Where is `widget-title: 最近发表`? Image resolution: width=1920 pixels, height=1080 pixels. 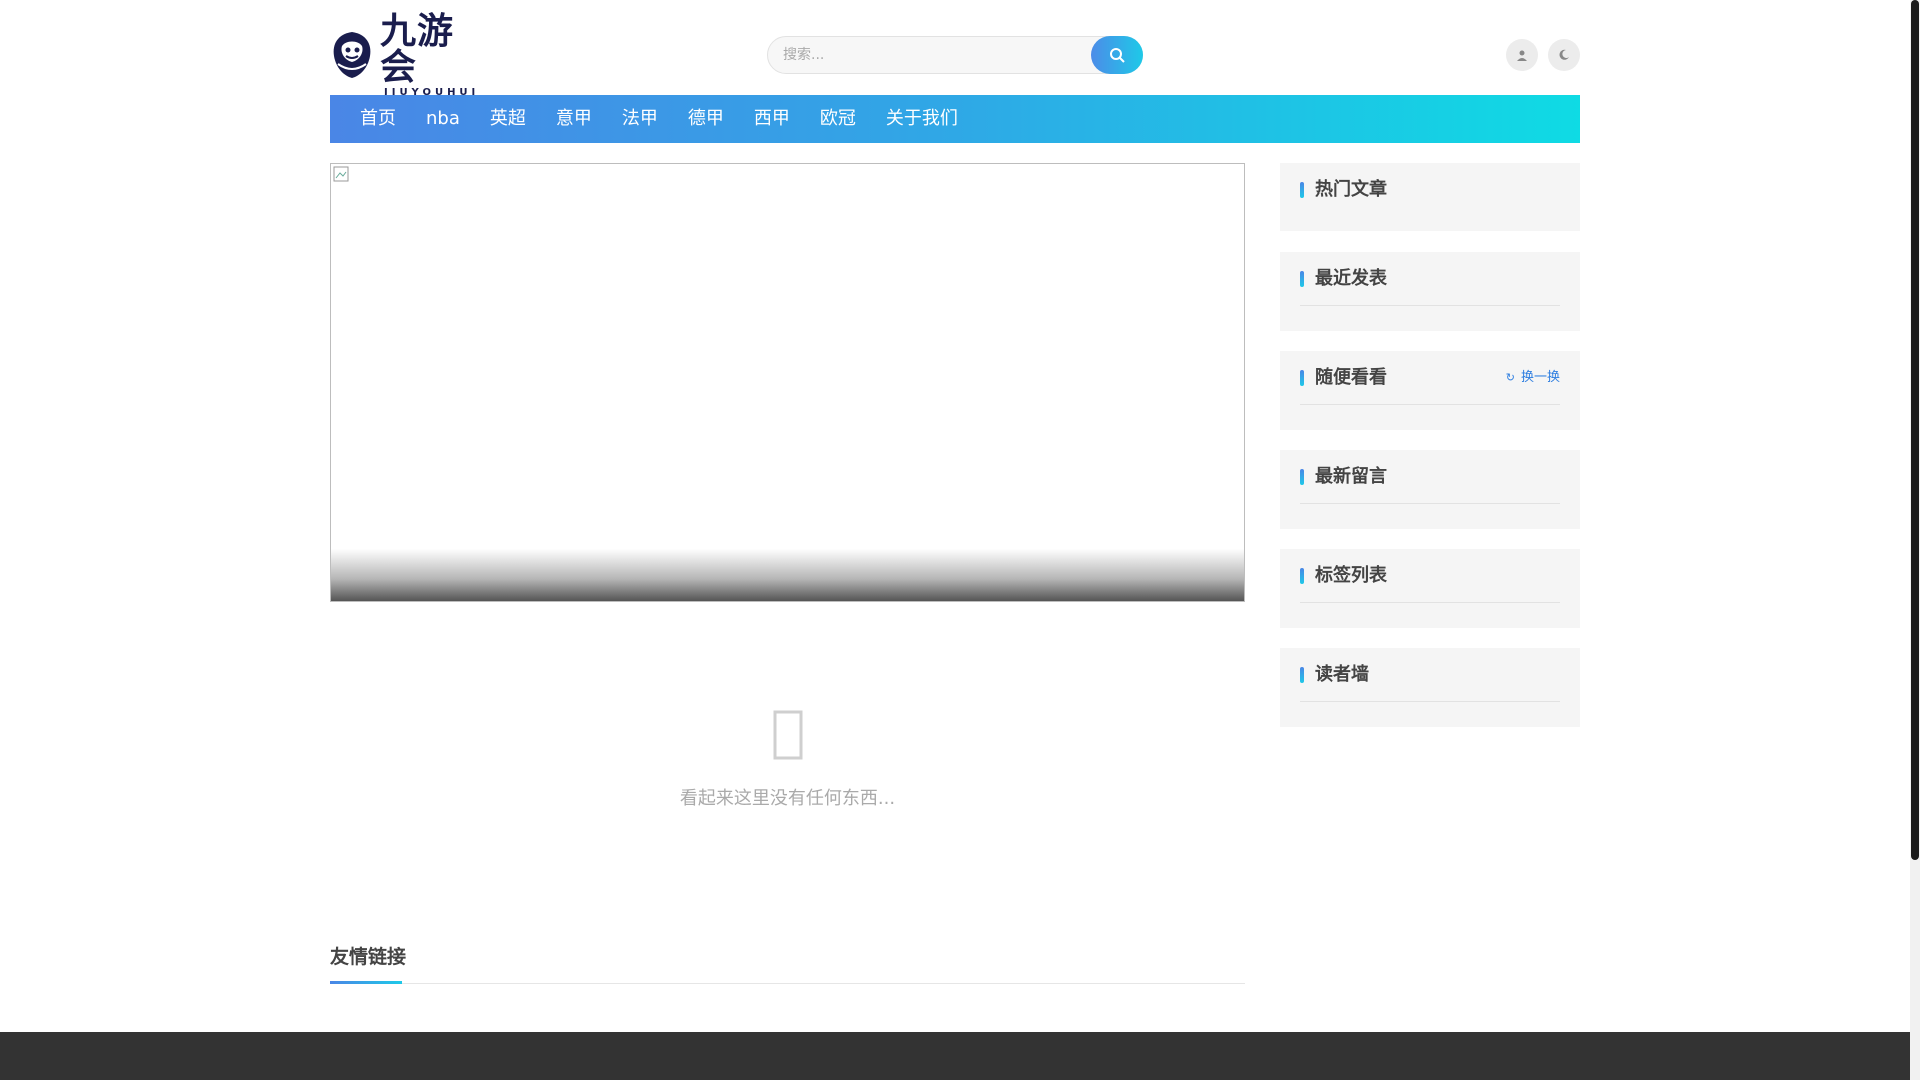
widget-title: 最近发表 is located at coordinates (1430, 279).